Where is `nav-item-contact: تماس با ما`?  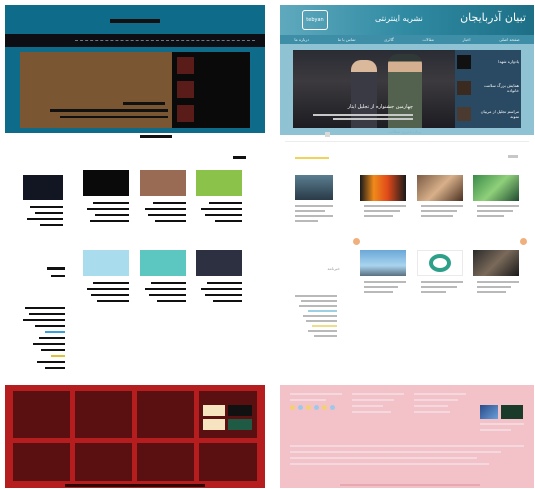
nav-item-contact: تماس با ما is located at coordinates (347, 39).